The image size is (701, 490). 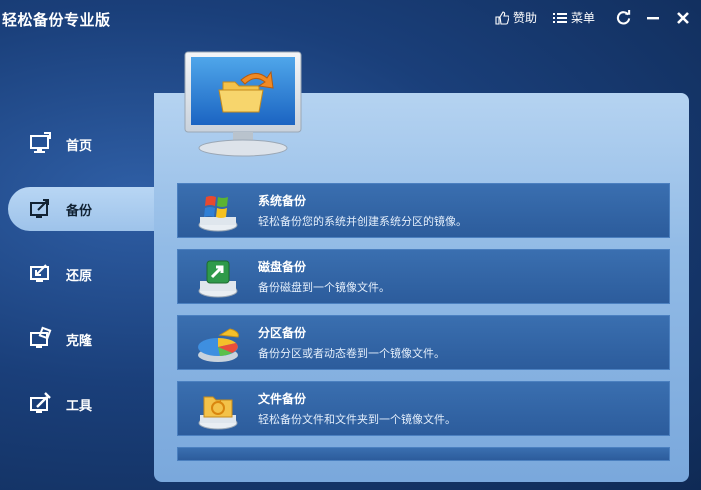 I want to click on close-icon, so click(x=683, y=17).